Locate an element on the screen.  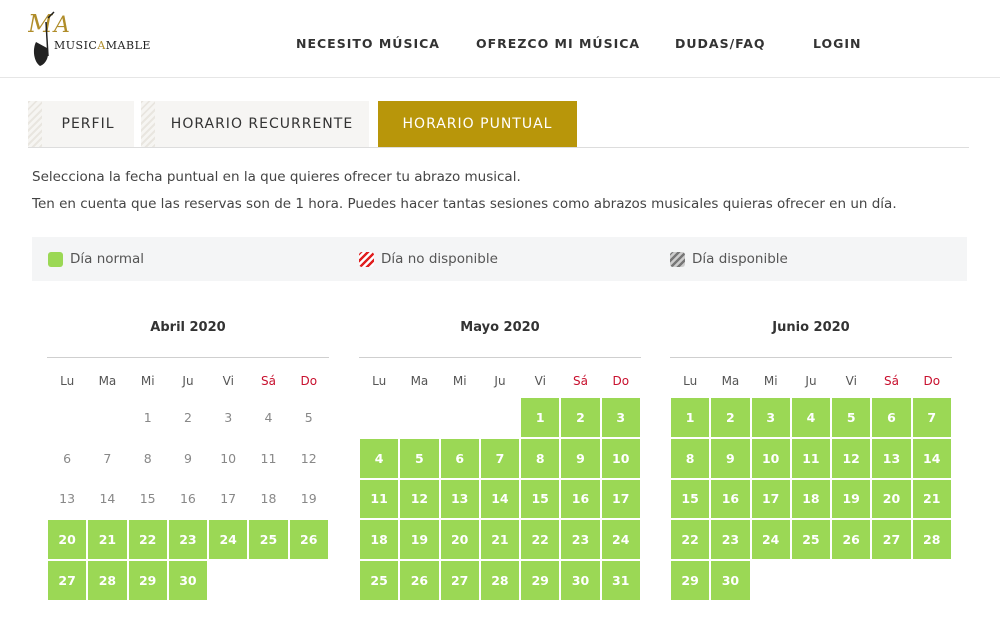
day-cell-past: 16 is located at coordinates (187, 499).